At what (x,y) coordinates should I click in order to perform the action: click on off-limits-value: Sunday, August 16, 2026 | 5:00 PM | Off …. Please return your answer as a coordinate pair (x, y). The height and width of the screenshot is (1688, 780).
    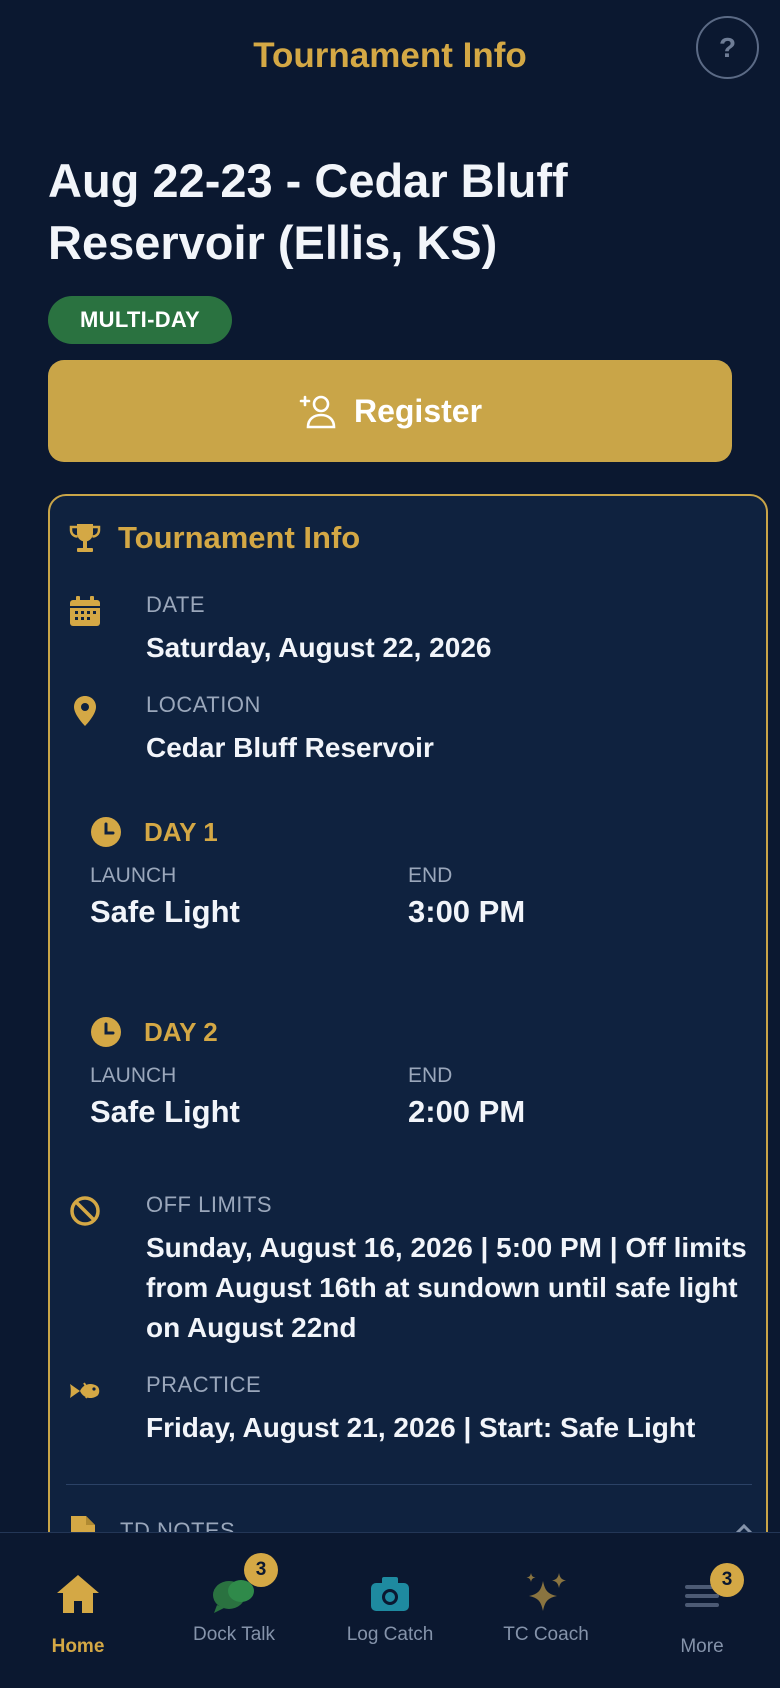
    Looking at the image, I should click on (446, 1287).